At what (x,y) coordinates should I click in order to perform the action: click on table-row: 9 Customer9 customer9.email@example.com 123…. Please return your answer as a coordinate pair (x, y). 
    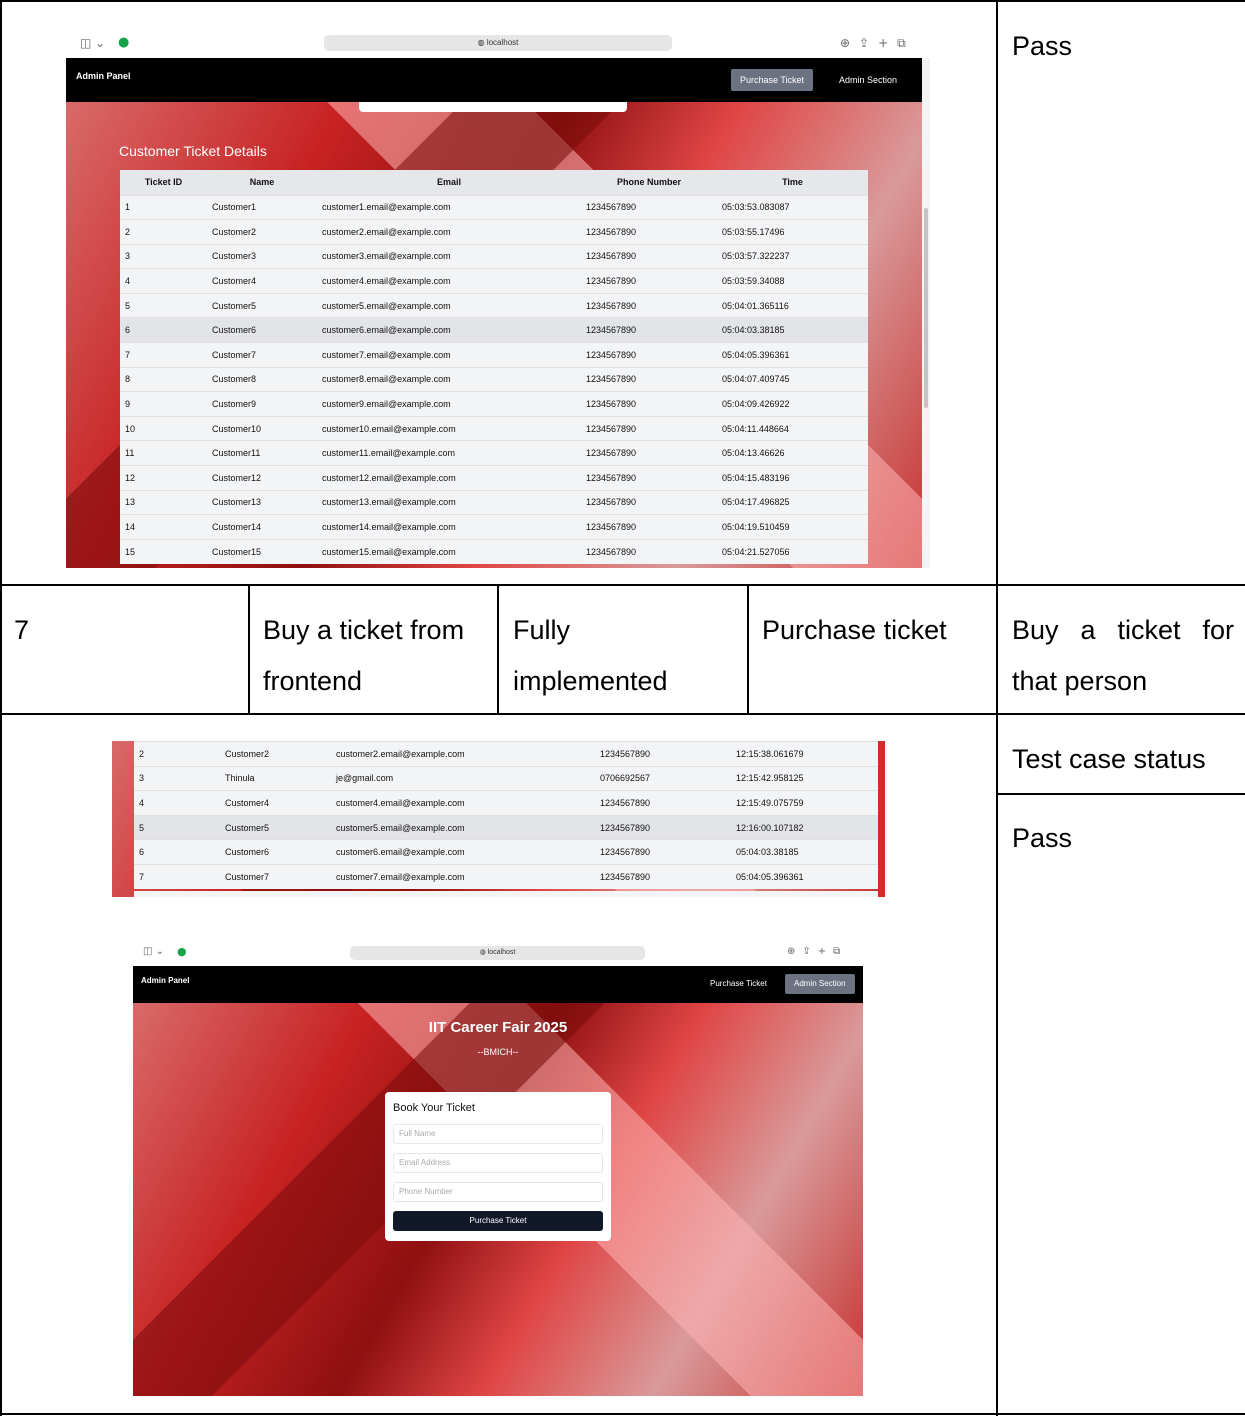
    Looking at the image, I should click on (494, 404).